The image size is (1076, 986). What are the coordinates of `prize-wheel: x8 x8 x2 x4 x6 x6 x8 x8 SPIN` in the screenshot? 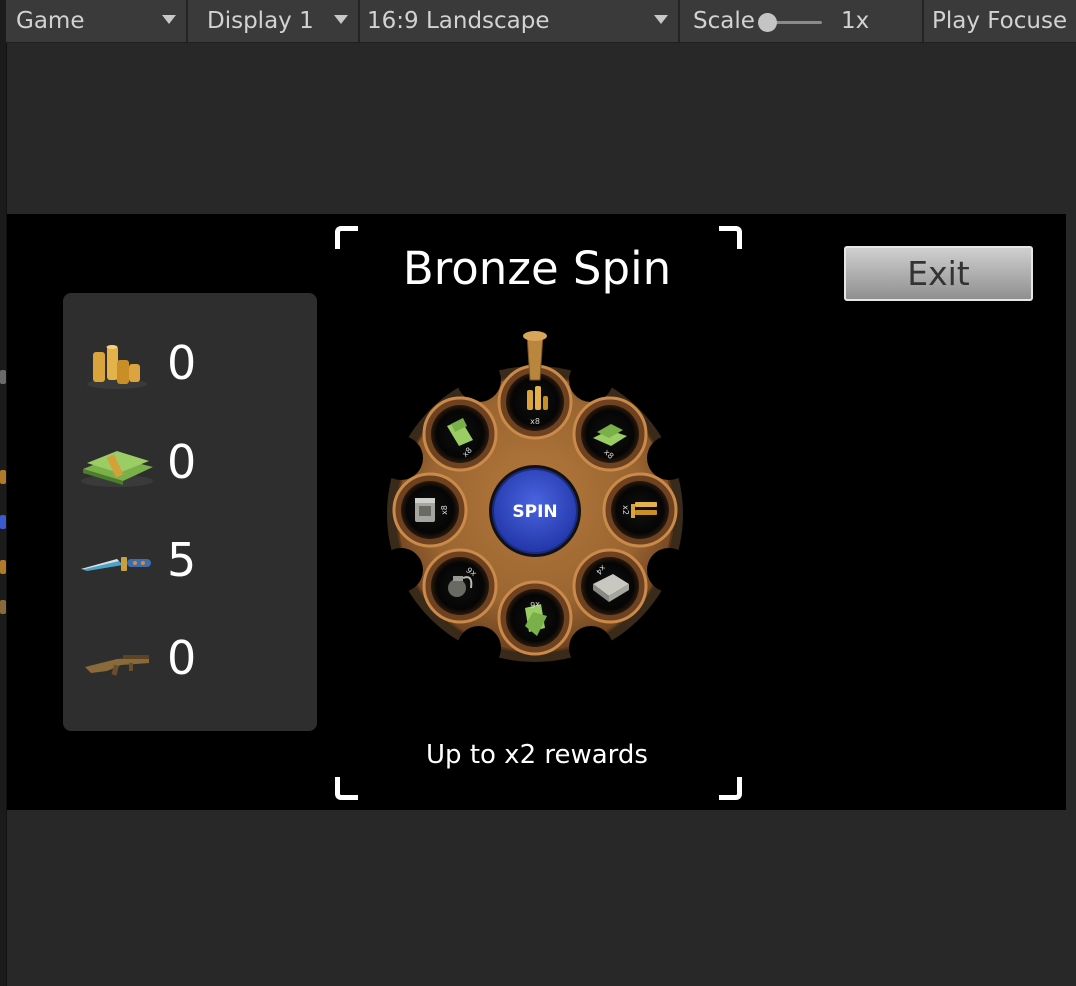 It's located at (537, 501).